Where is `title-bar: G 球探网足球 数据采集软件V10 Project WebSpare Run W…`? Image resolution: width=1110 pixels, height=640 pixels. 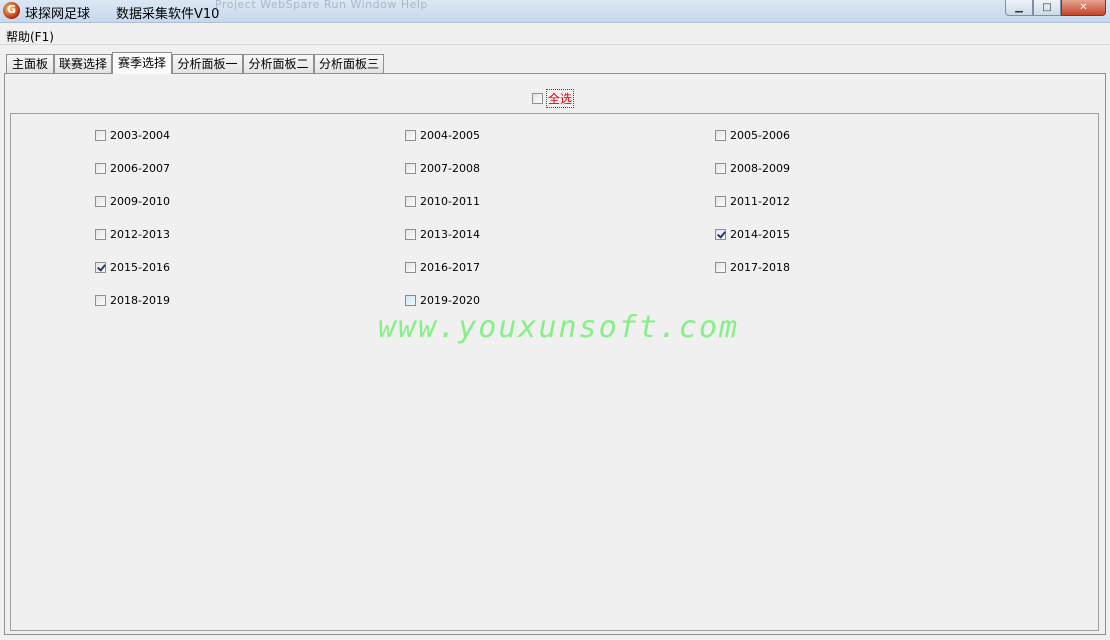
title-bar: G 球探网足球 数据采集软件V10 Project WebSpare Run W… is located at coordinates (555, 11).